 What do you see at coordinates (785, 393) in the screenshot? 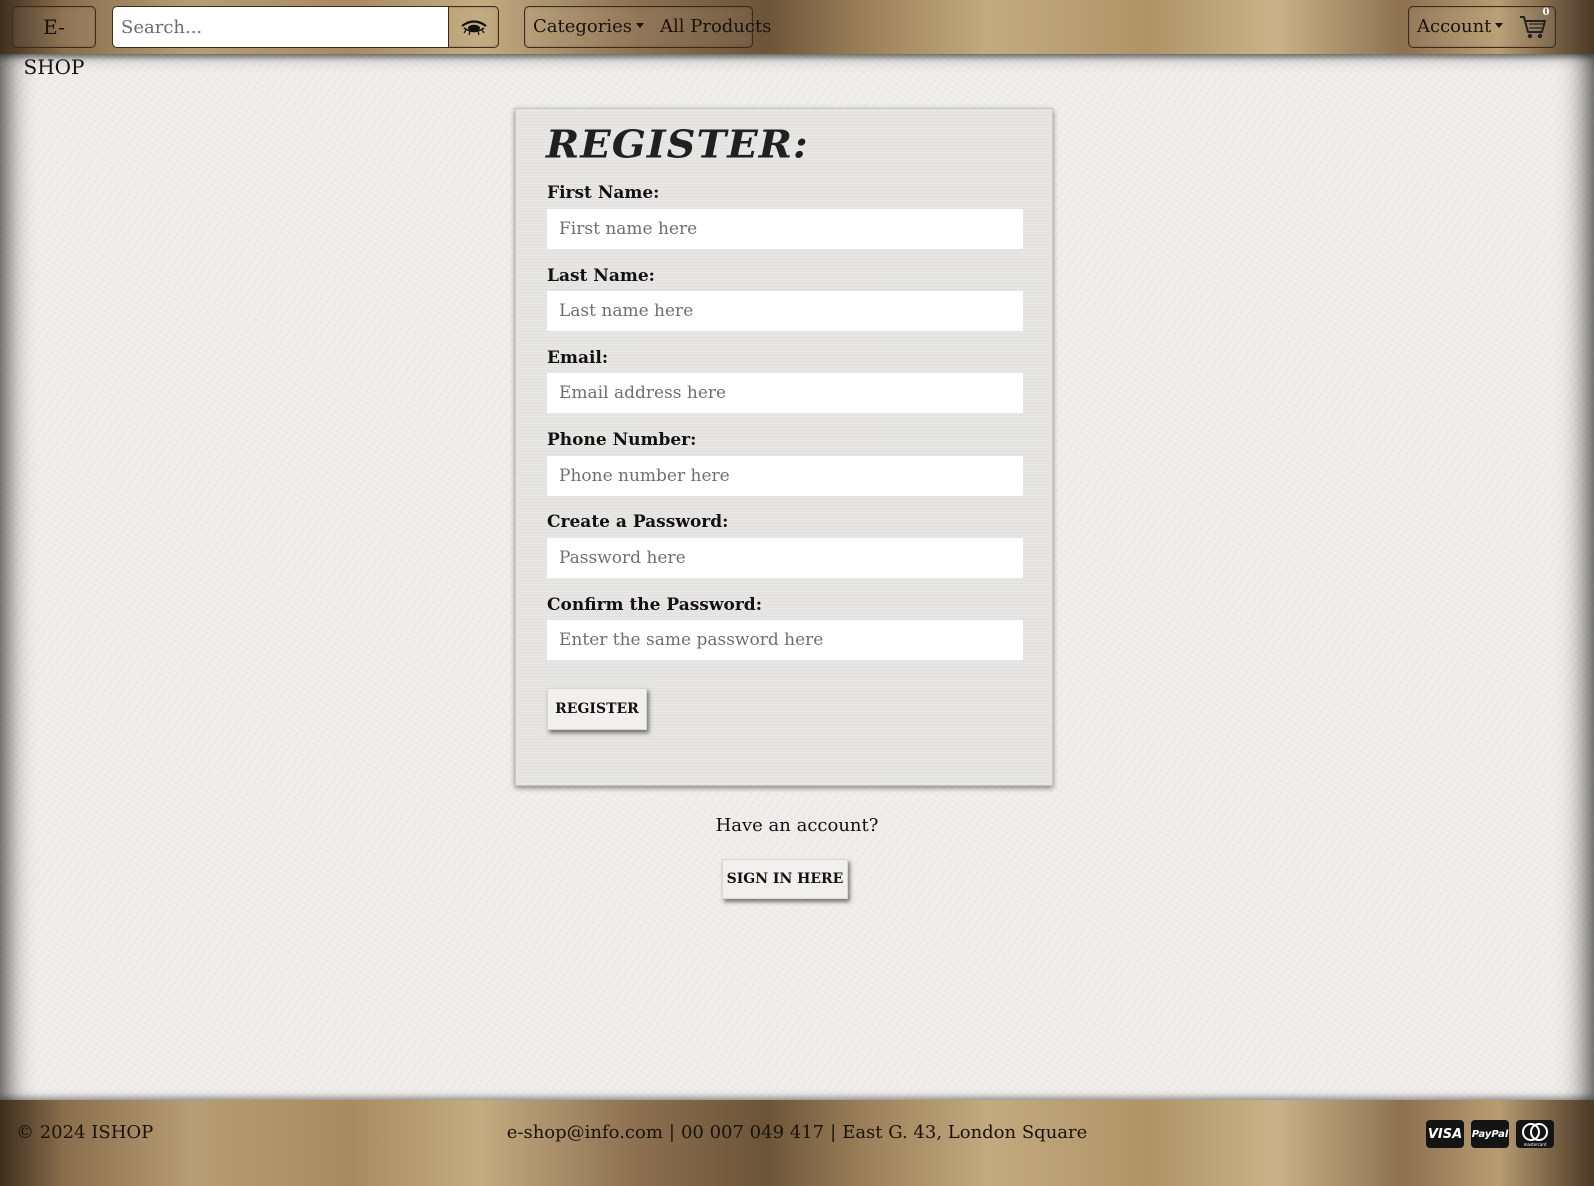
I see `email-field` at bounding box center [785, 393].